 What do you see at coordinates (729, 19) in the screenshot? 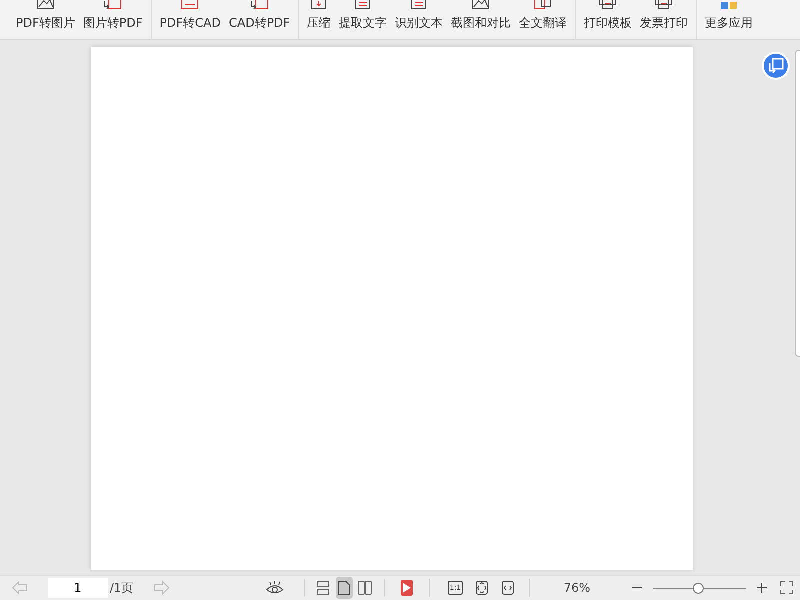
I see `toolbar-button: 更多应用` at bounding box center [729, 19].